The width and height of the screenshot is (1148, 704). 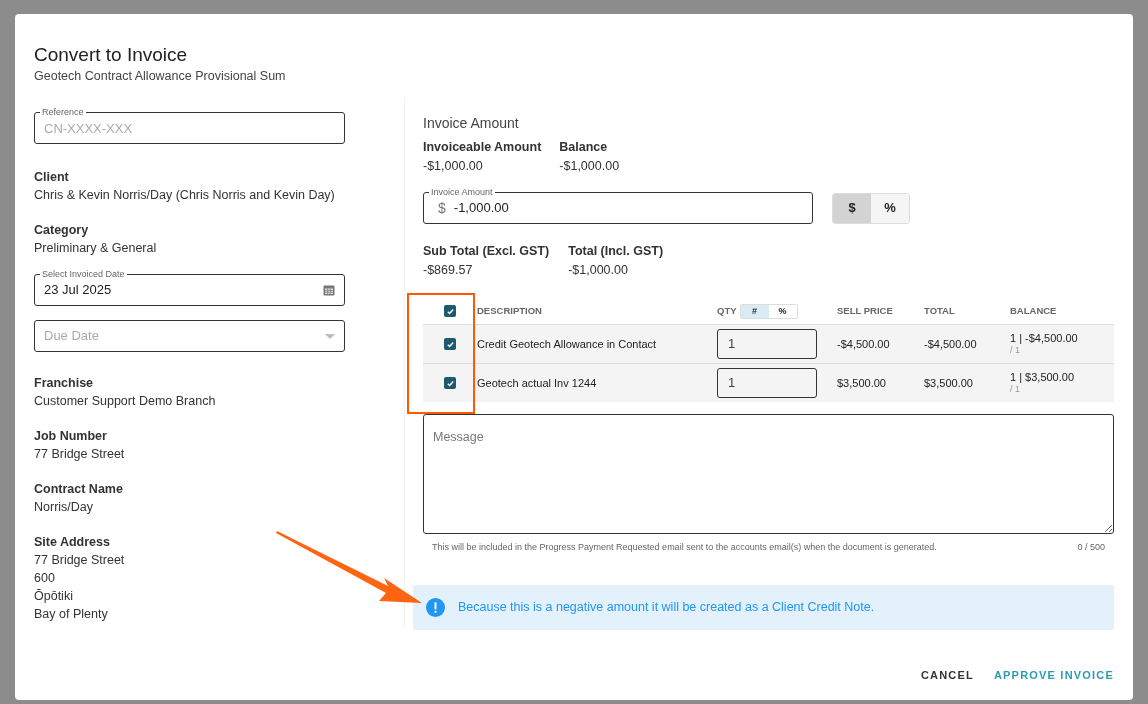 What do you see at coordinates (471, 123) in the screenshot?
I see `section-heading: Invoice Amount` at bounding box center [471, 123].